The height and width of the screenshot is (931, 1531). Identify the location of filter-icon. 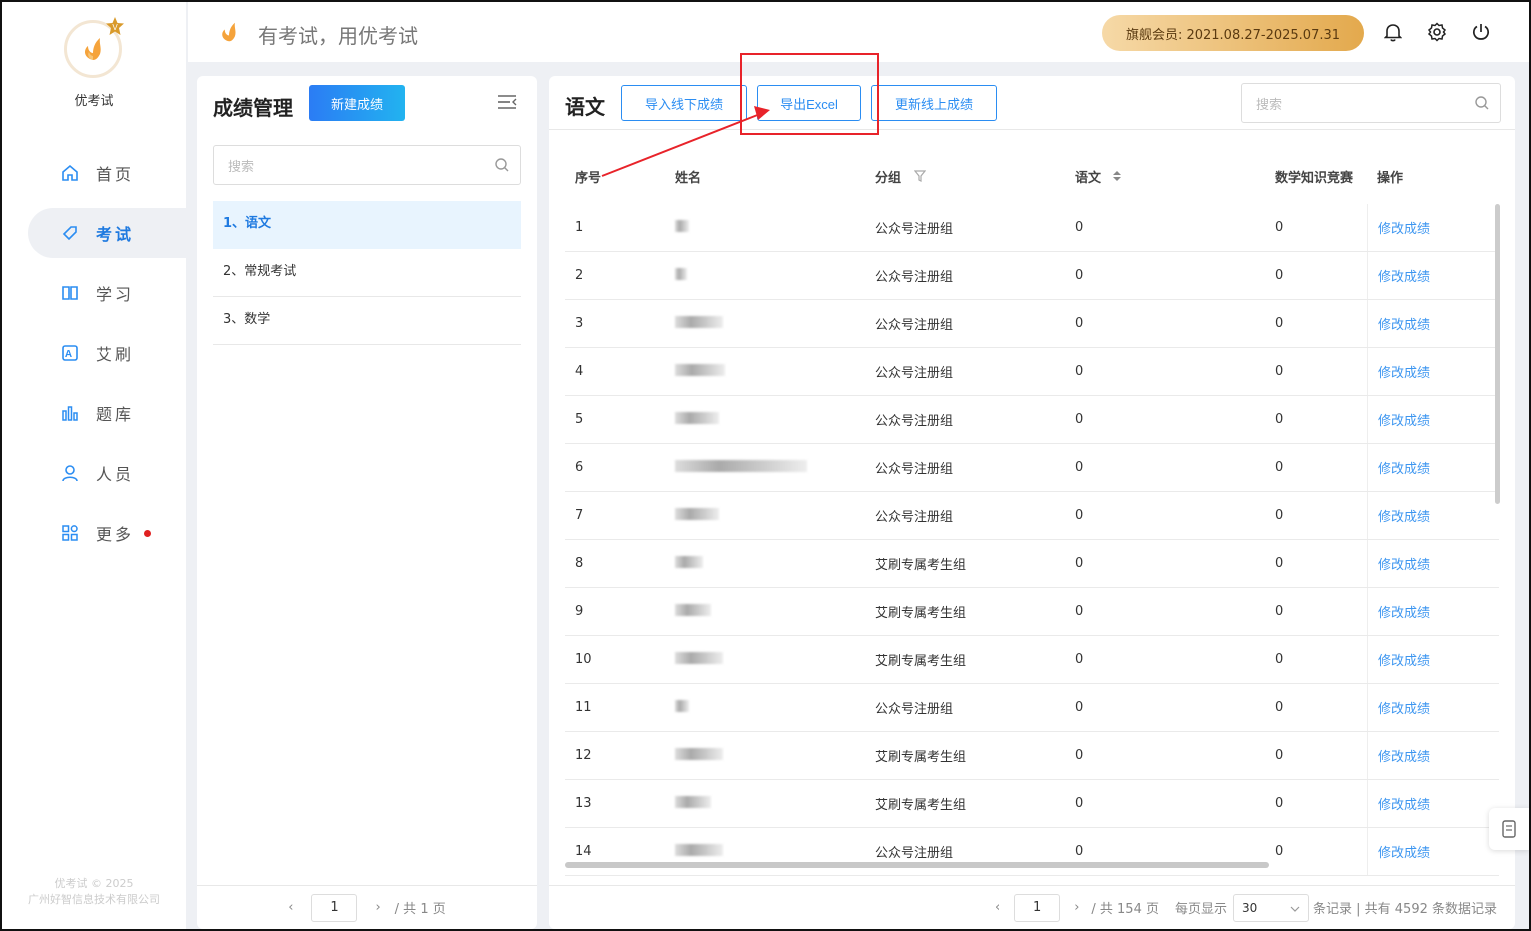
(919, 177).